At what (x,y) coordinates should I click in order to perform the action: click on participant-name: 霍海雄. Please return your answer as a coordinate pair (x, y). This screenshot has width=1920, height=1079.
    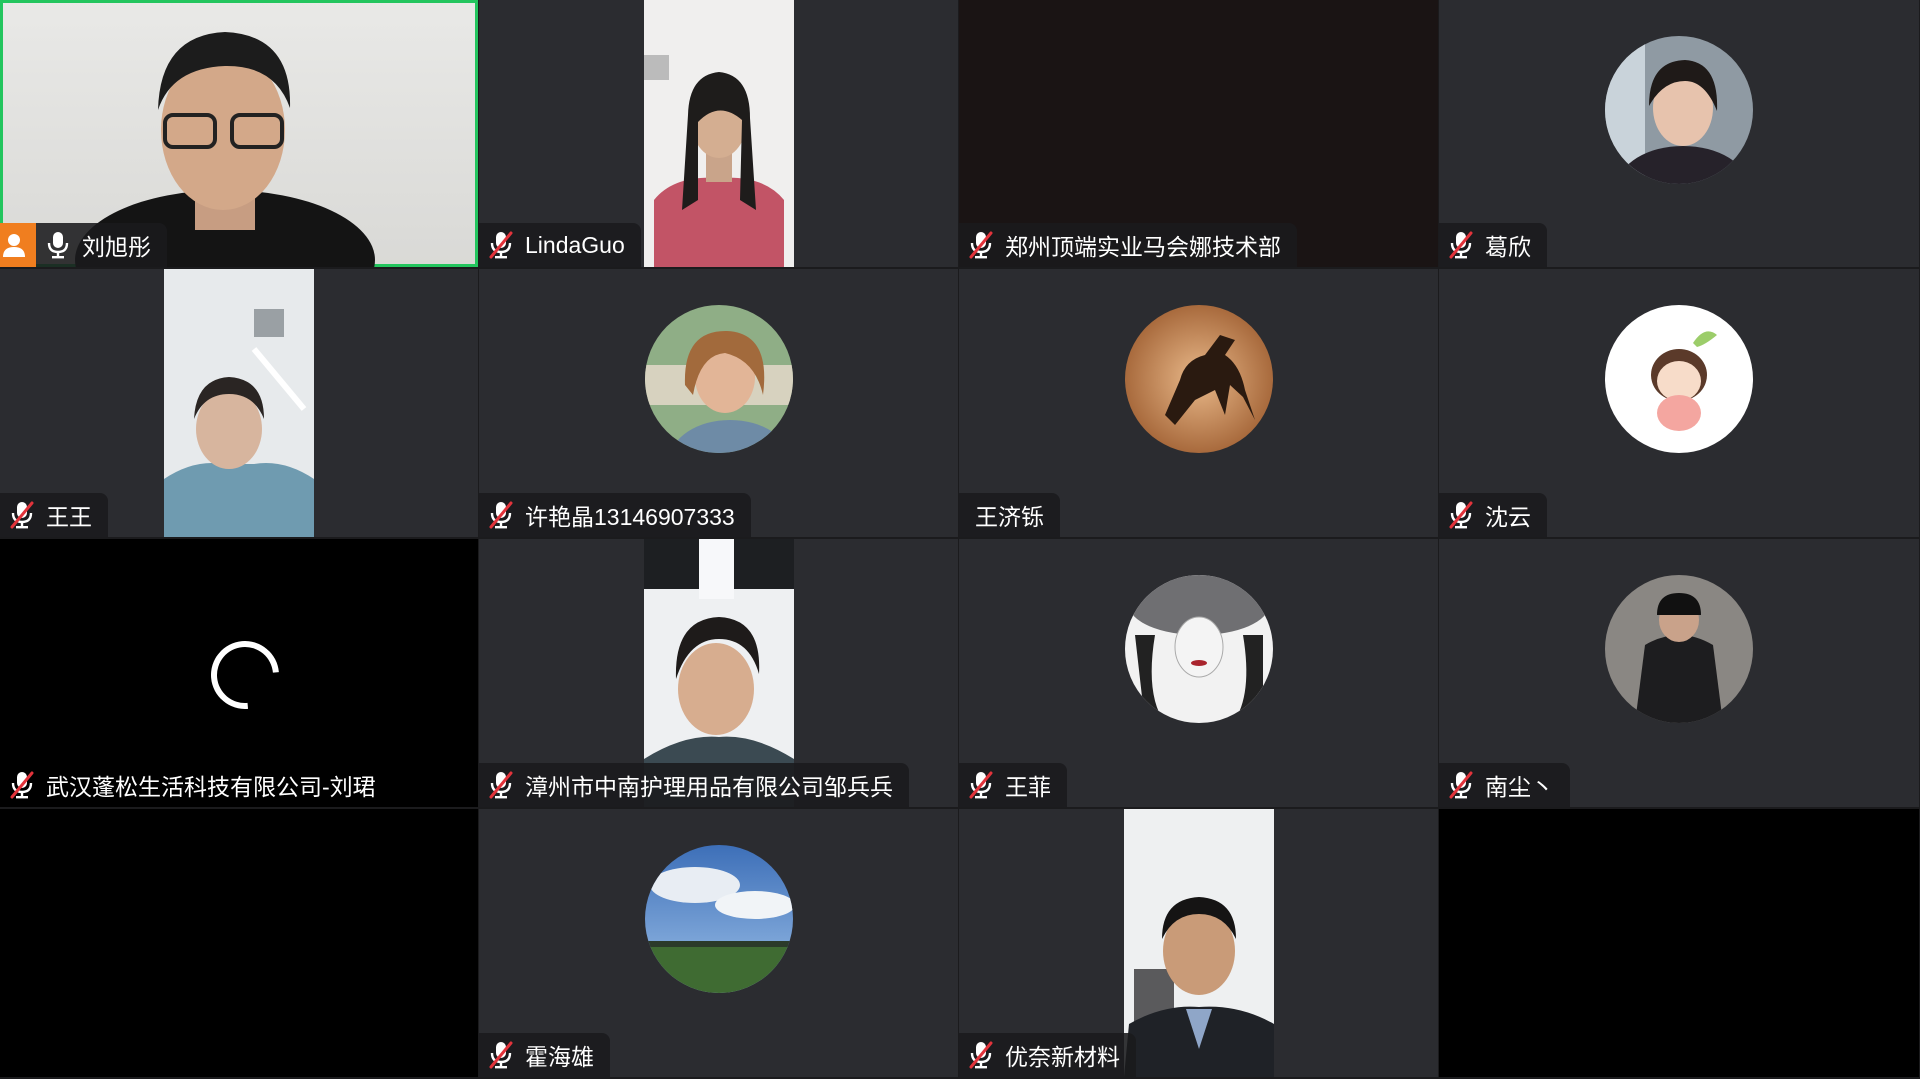
    Looking at the image, I should click on (559, 1057).